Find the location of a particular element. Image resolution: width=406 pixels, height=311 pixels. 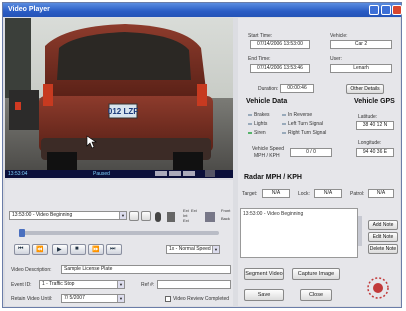

rewind-button: ⏪ is located at coordinates (40, 249).